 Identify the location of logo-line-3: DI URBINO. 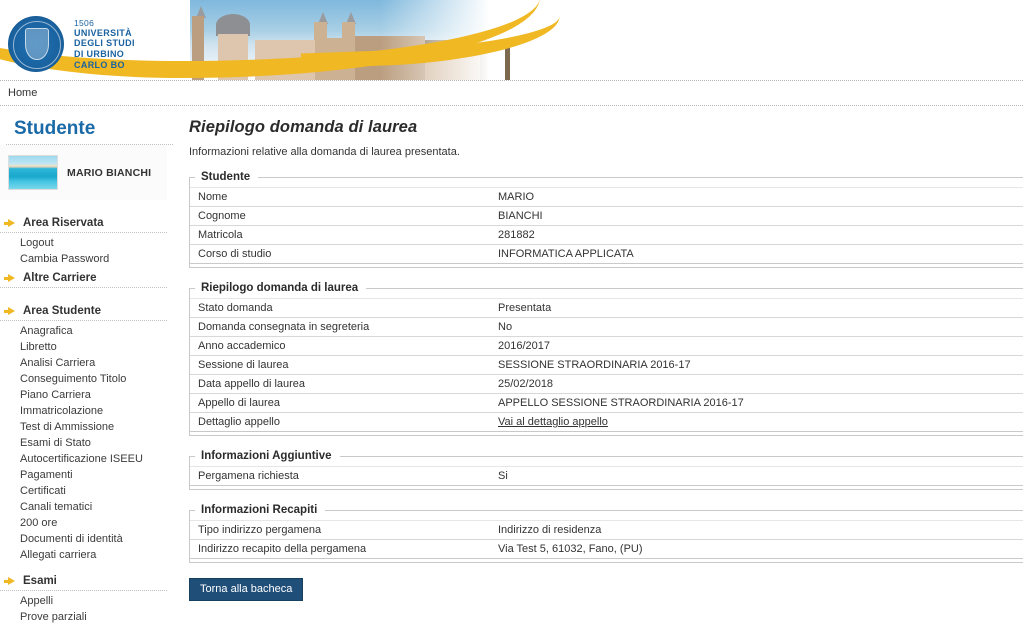
(99, 54).